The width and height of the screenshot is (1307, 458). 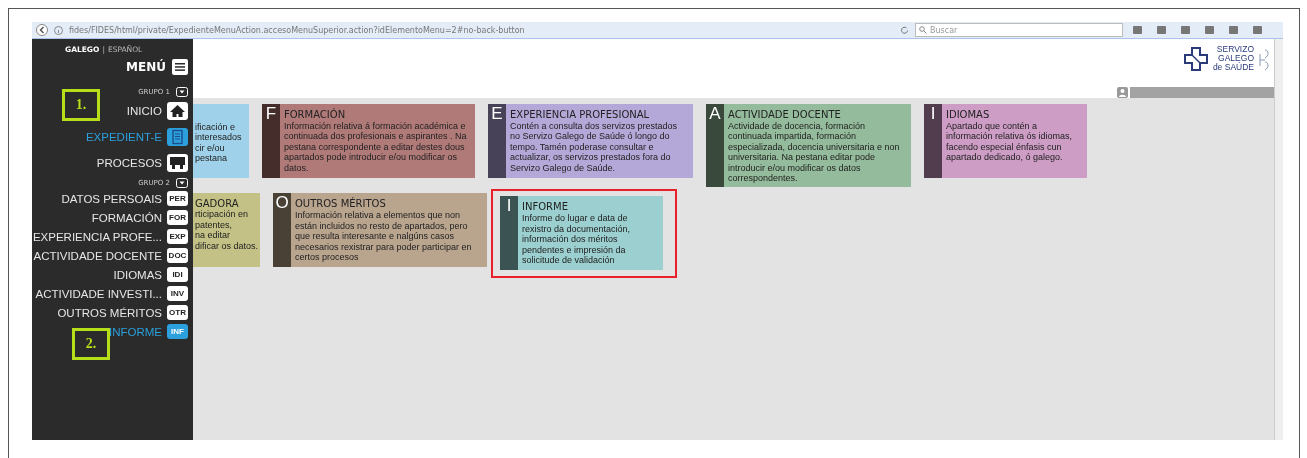 What do you see at coordinates (376, 147) in the screenshot?
I see `card-text: Información relativa á formación académica e continuada dos profesionais e aspirantes . Na pestana correspondente a editar destes dous apartados pode introducir e/ou modificar os datos.` at bounding box center [376, 147].